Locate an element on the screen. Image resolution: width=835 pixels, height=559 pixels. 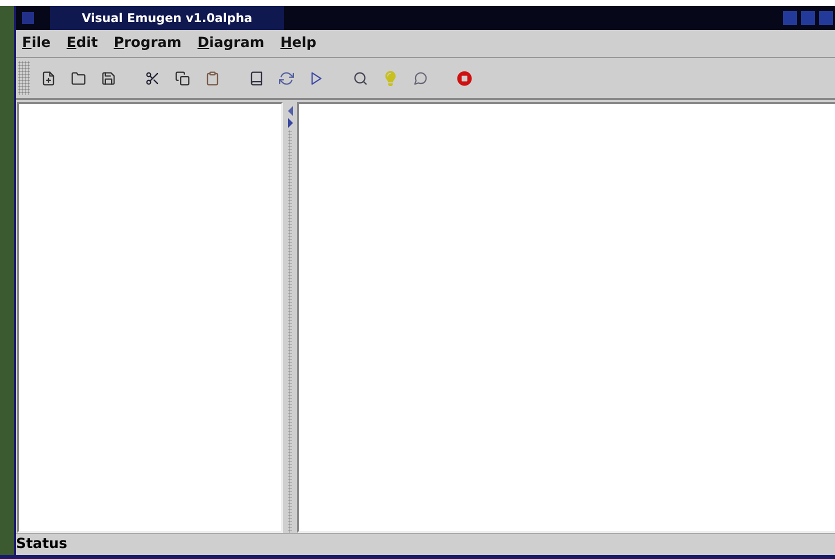
refresh-icon is located at coordinates (286, 78).